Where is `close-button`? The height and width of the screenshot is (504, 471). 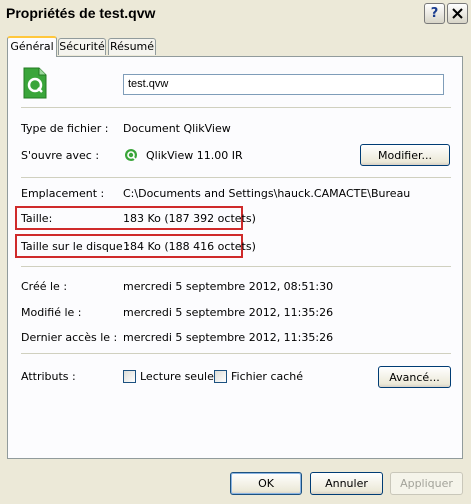
close-button is located at coordinates (457, 13).